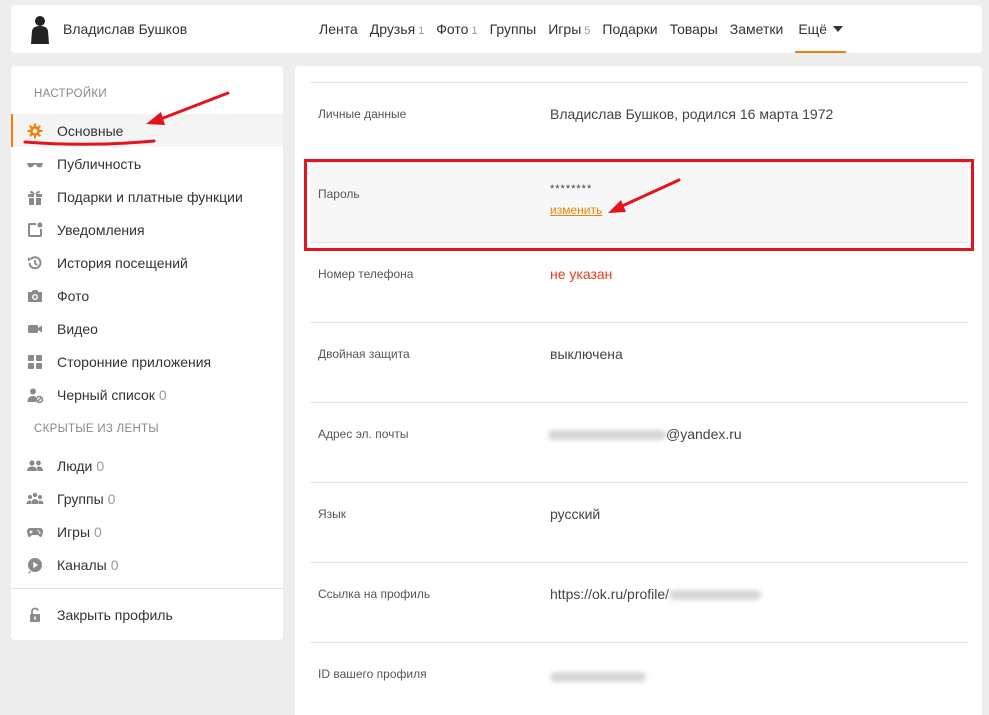  I want to click on profile-id-value, so click(598, 676).